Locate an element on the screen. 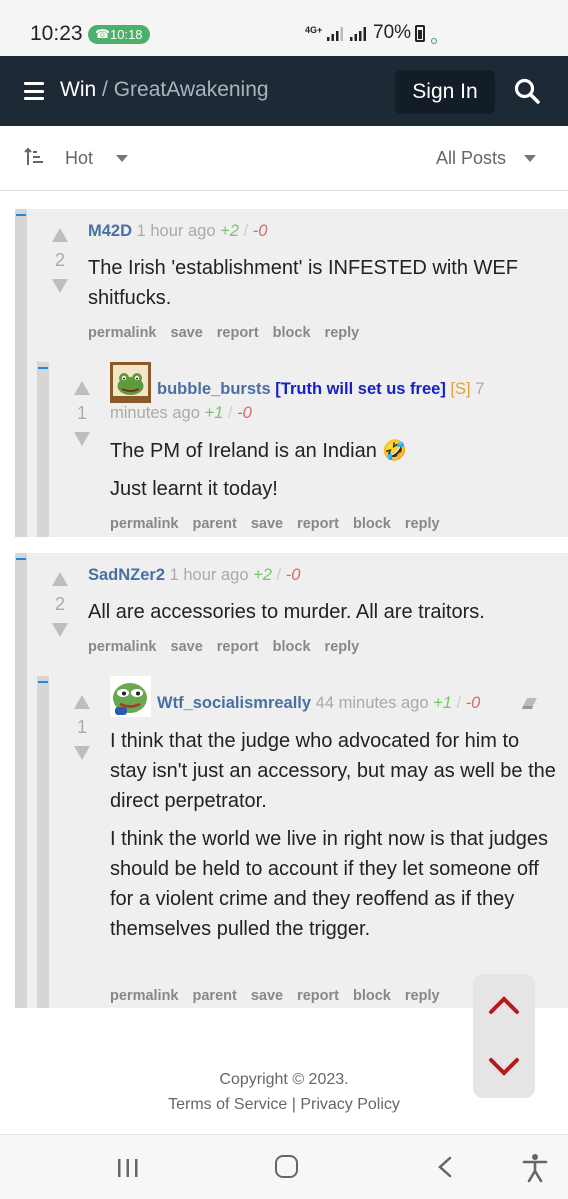 This screenshot has width=568, height=1199. call-indicator: ☎ 10:18 is located at coordinates (119, 34).